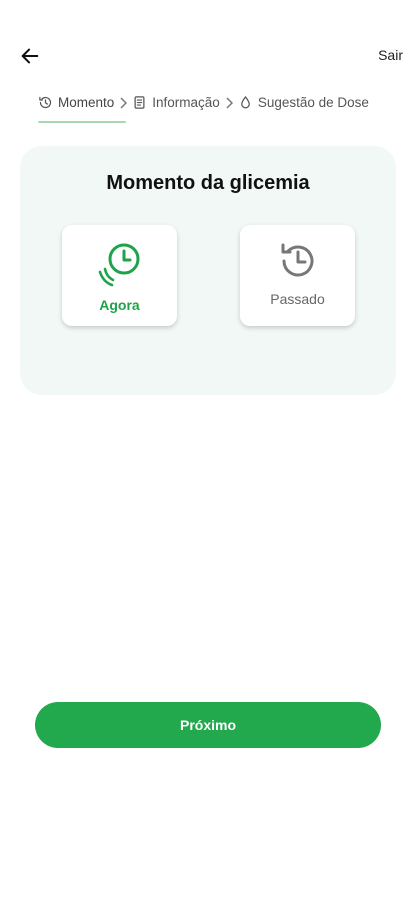 The width and height of the screenshot is (415, 900). I want to click on progress-stepper: Momento Informação Sugestão de Dose, so click(203, 109).